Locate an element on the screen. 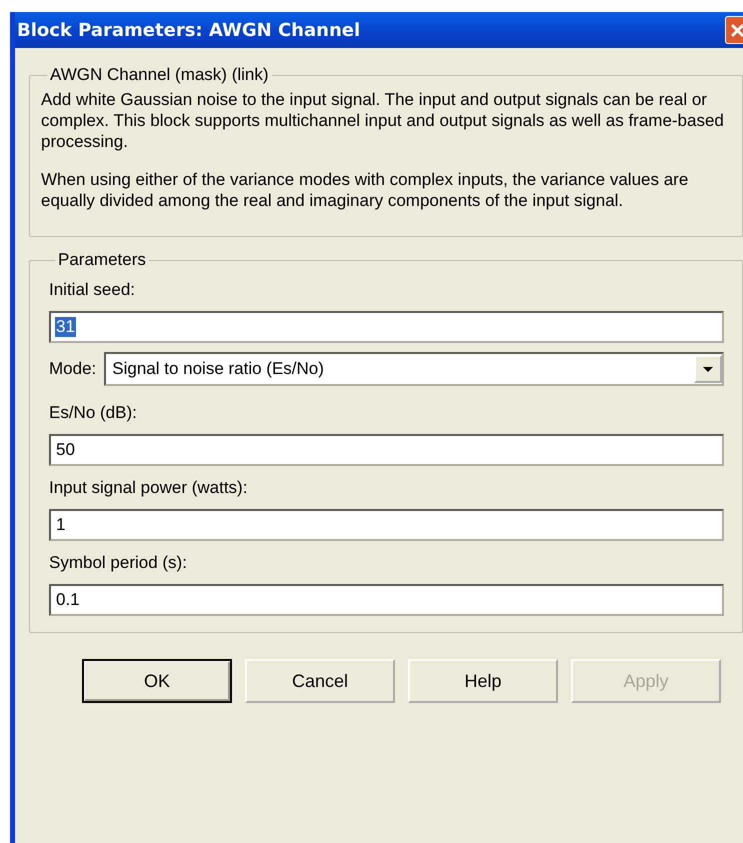 The image size is (743, 843). dialog-button: OK is located at coordinates (157, 681).